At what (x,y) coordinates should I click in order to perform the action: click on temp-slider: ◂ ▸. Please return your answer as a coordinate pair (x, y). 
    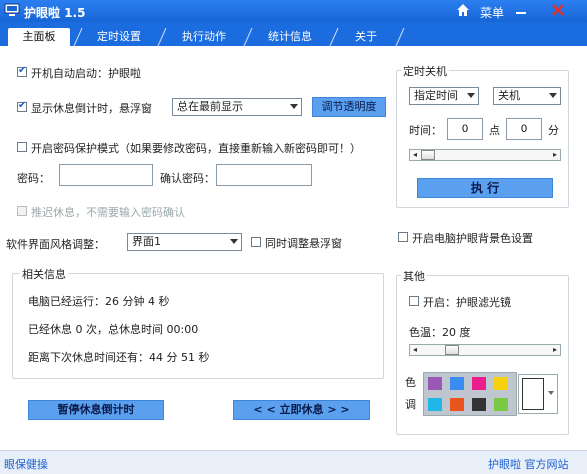
    Looking at the image, I should click on (485, 350).